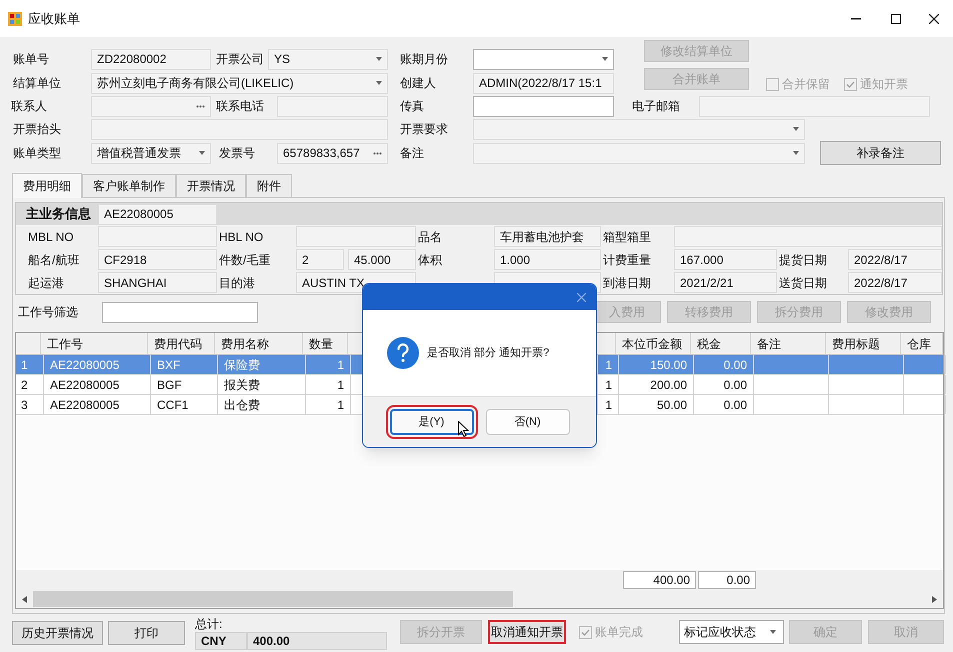 The width and height of the screenshot is (953, 652). I want to click on field-label: 品名, so click(430, 237).